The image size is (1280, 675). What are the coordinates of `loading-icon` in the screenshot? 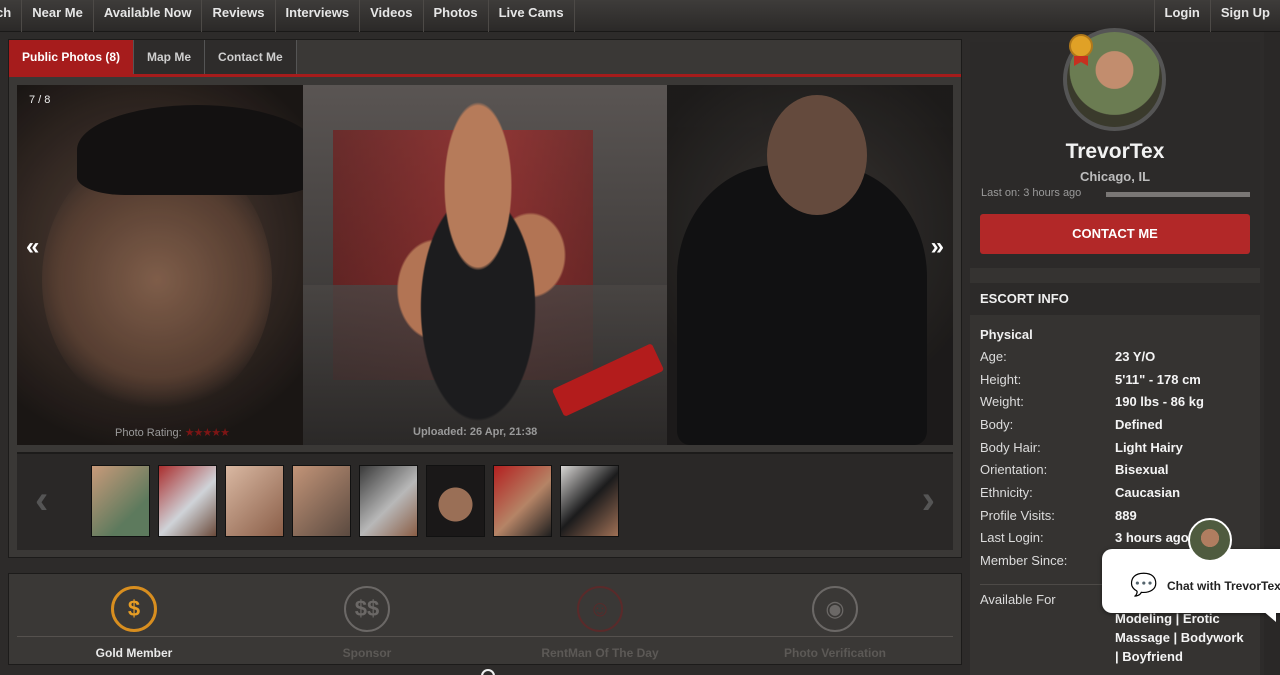 It's located at (488, 672).